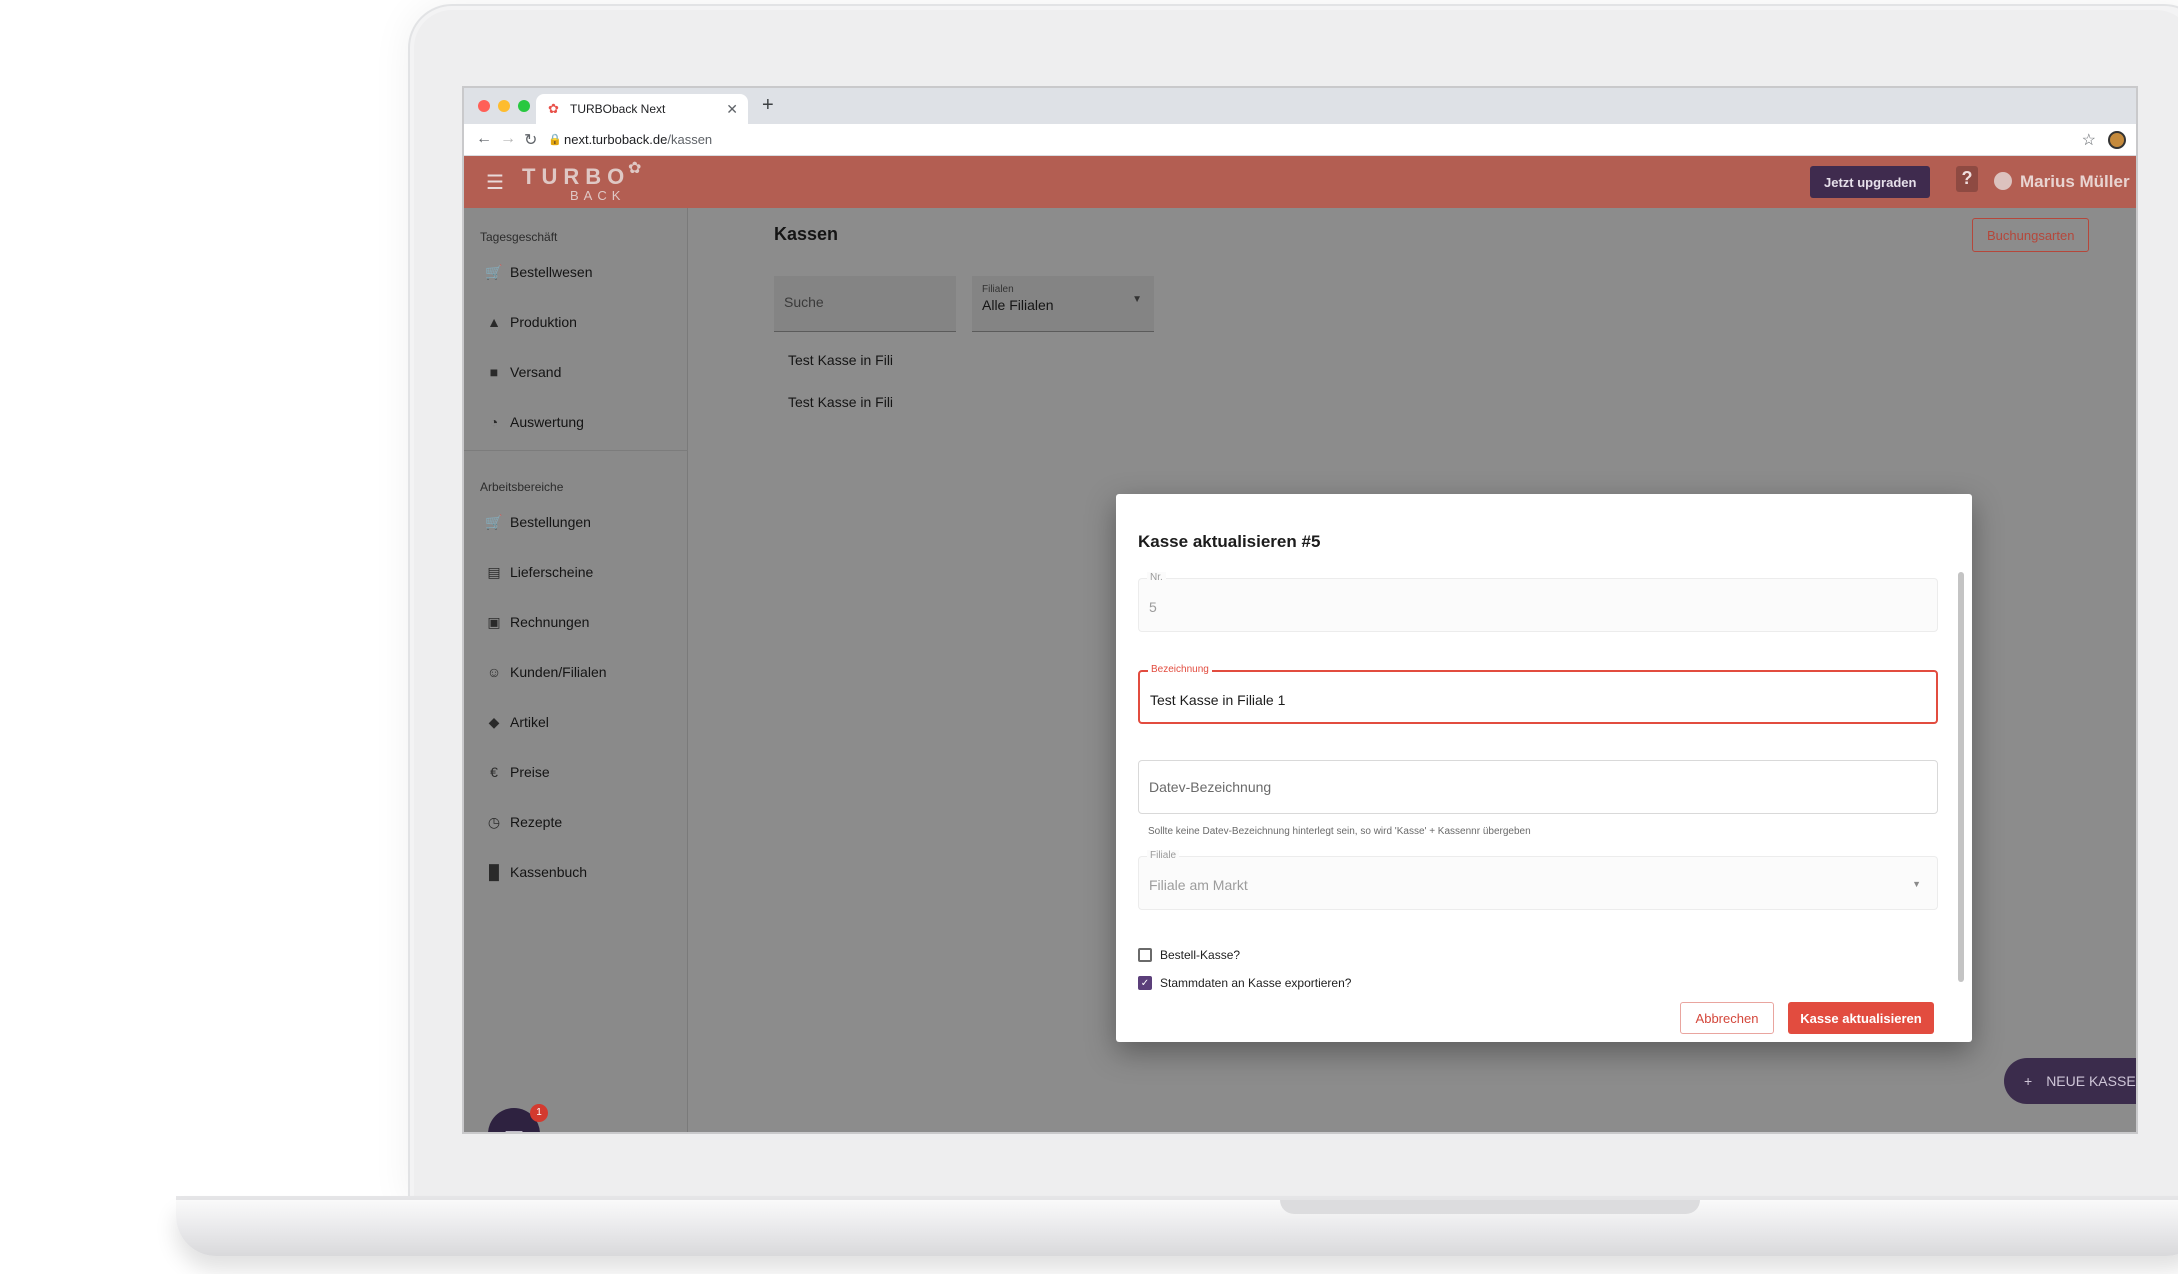 This screenshot has height=1274, width=2178. What do you see at coordinates (732, 109) in the screenshot?
I see `close-tab-icon: ✕` at bounding box center [732, 109].